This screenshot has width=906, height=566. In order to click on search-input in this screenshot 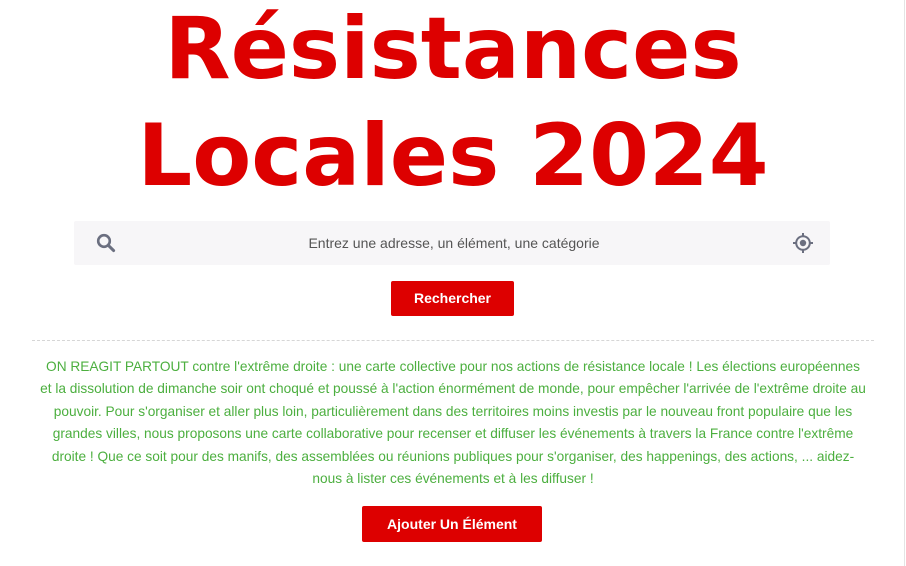, I will do `click(454, 243)`.